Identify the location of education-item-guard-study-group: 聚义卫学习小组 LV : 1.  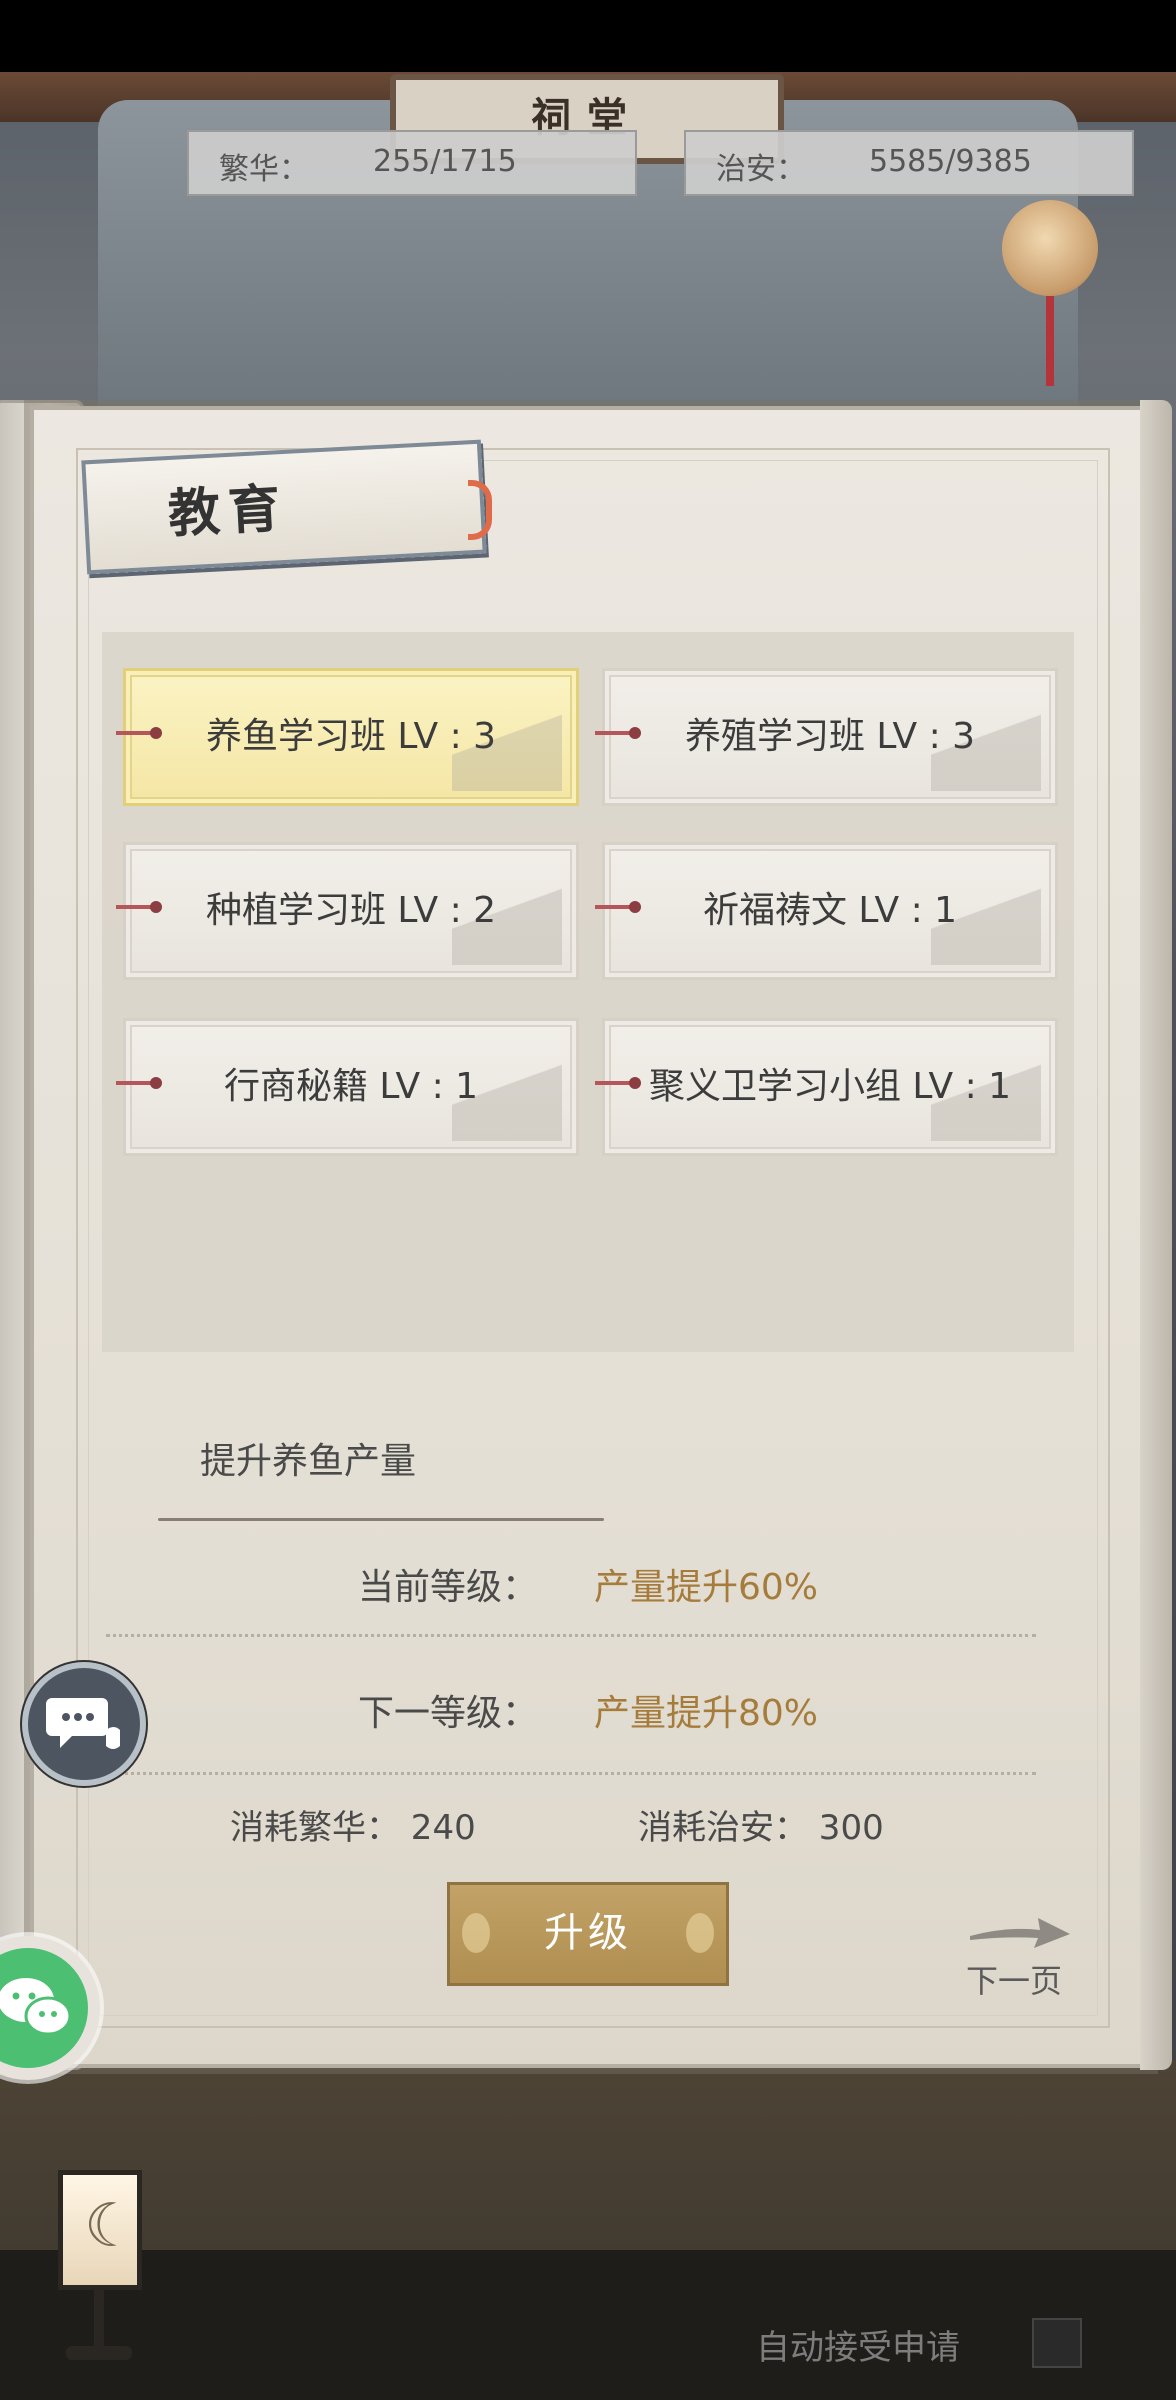
(826, 1087).